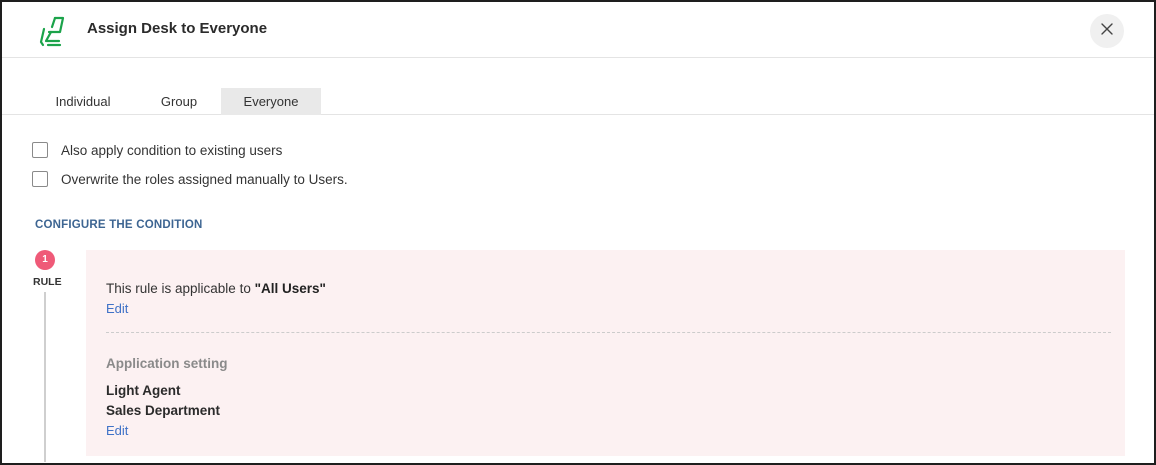  I want to click on overwrite-roles-checkbox, so click(40, 179).